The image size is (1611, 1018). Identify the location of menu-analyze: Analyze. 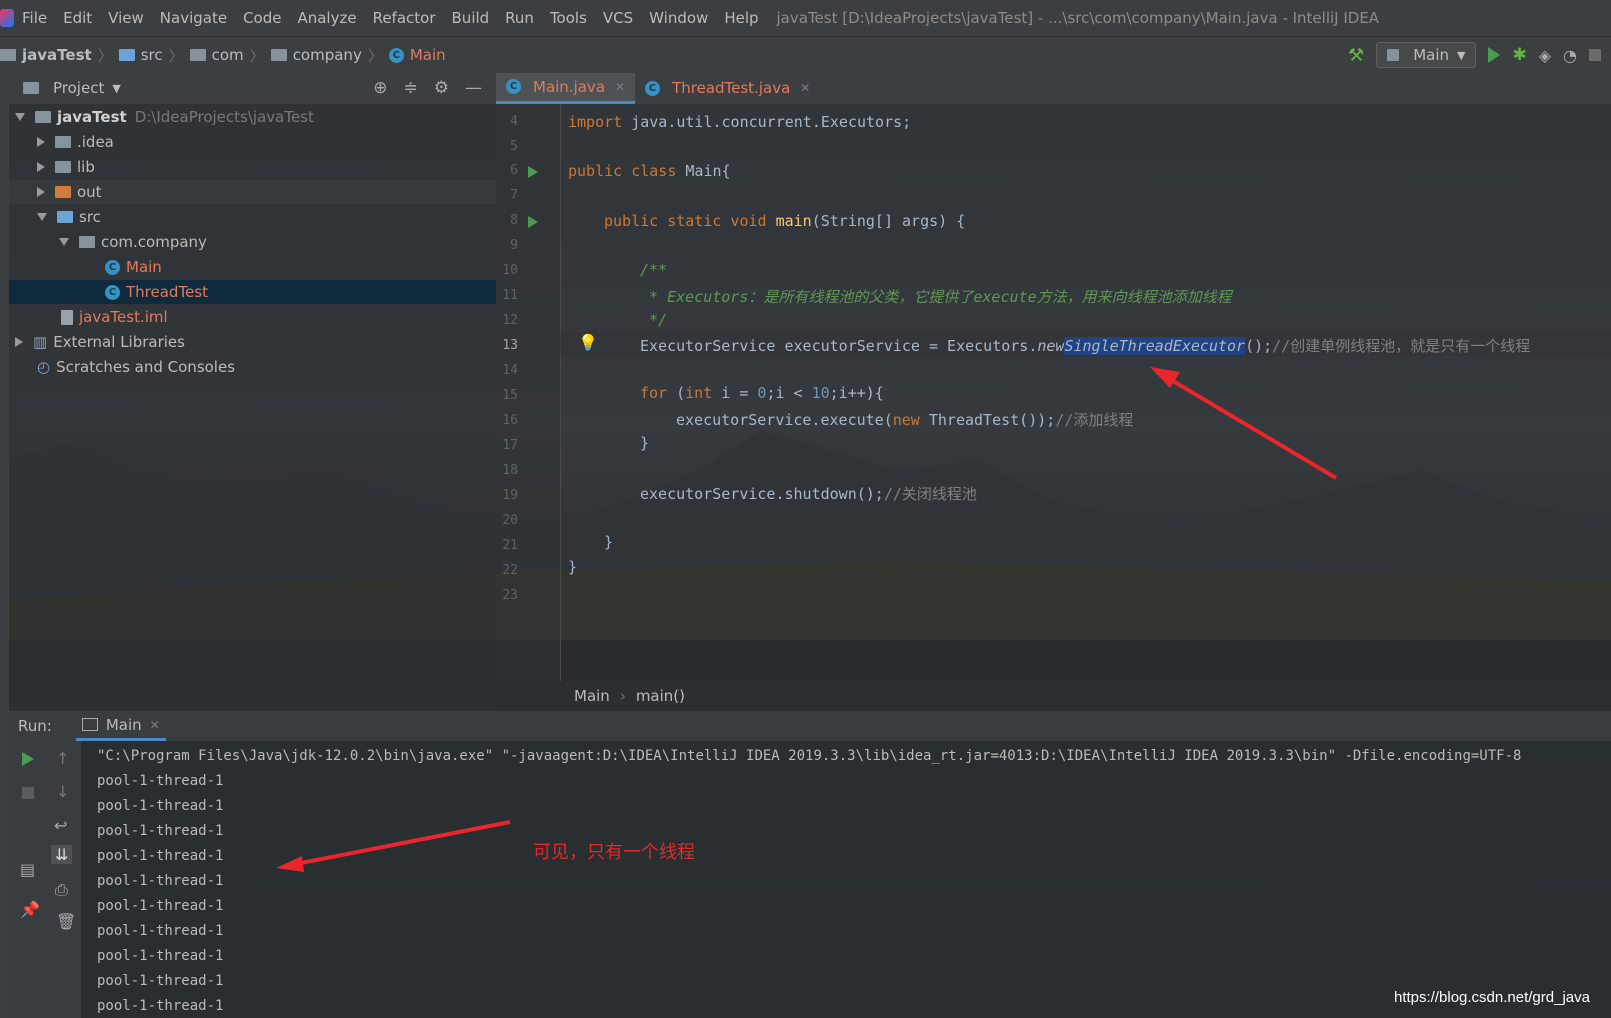
(326, 18).